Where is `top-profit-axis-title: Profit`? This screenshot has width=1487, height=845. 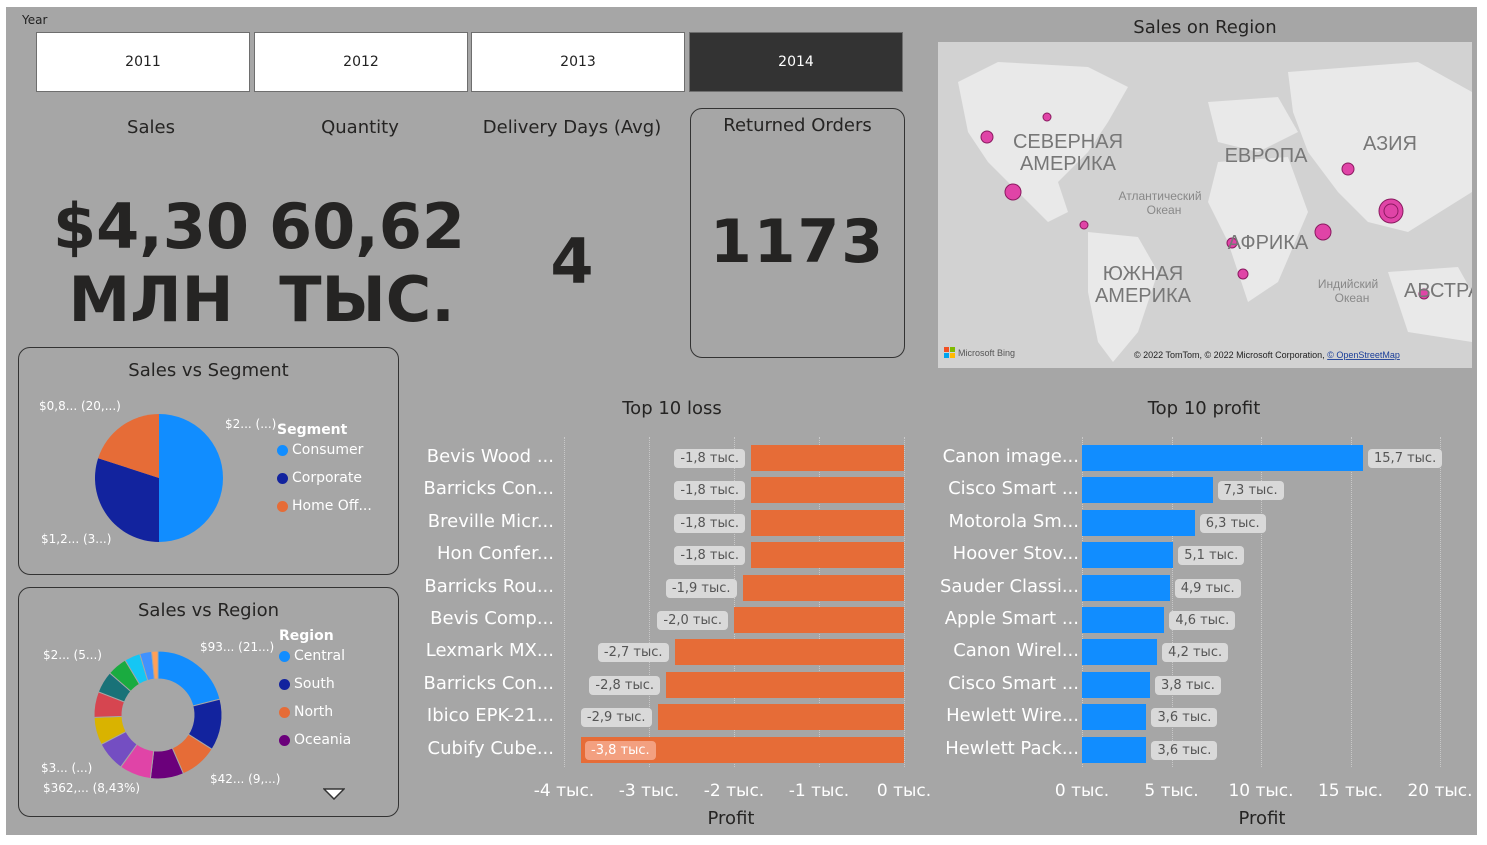 top-profit-axis-title: Profit is located at coordinates (1262, 818).